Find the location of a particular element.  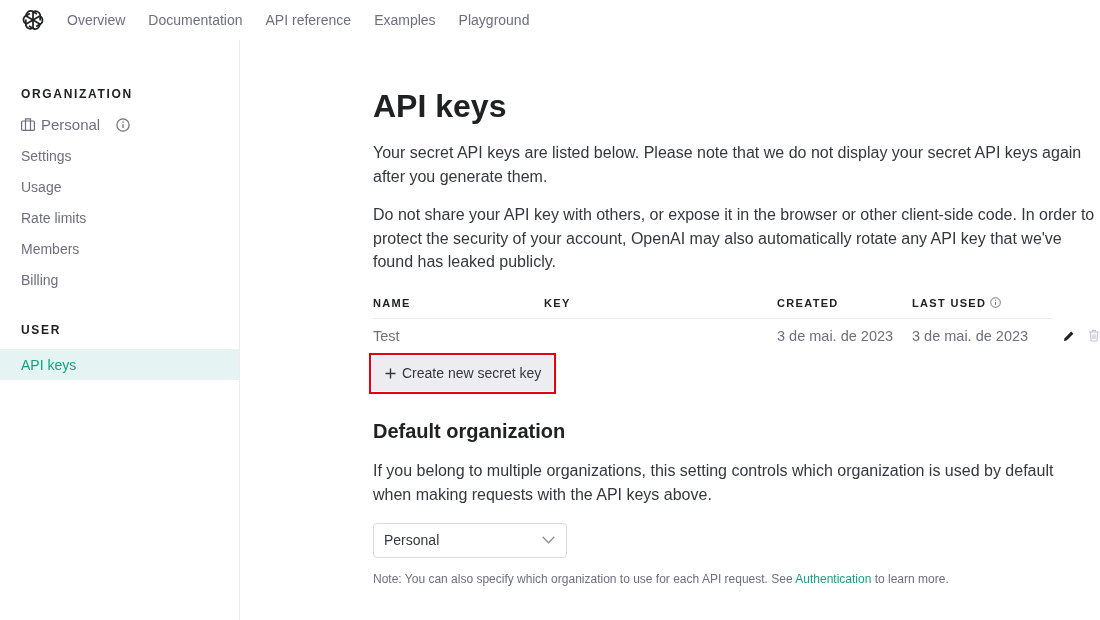

column-header: KEY is located at coordinates (557, 302).